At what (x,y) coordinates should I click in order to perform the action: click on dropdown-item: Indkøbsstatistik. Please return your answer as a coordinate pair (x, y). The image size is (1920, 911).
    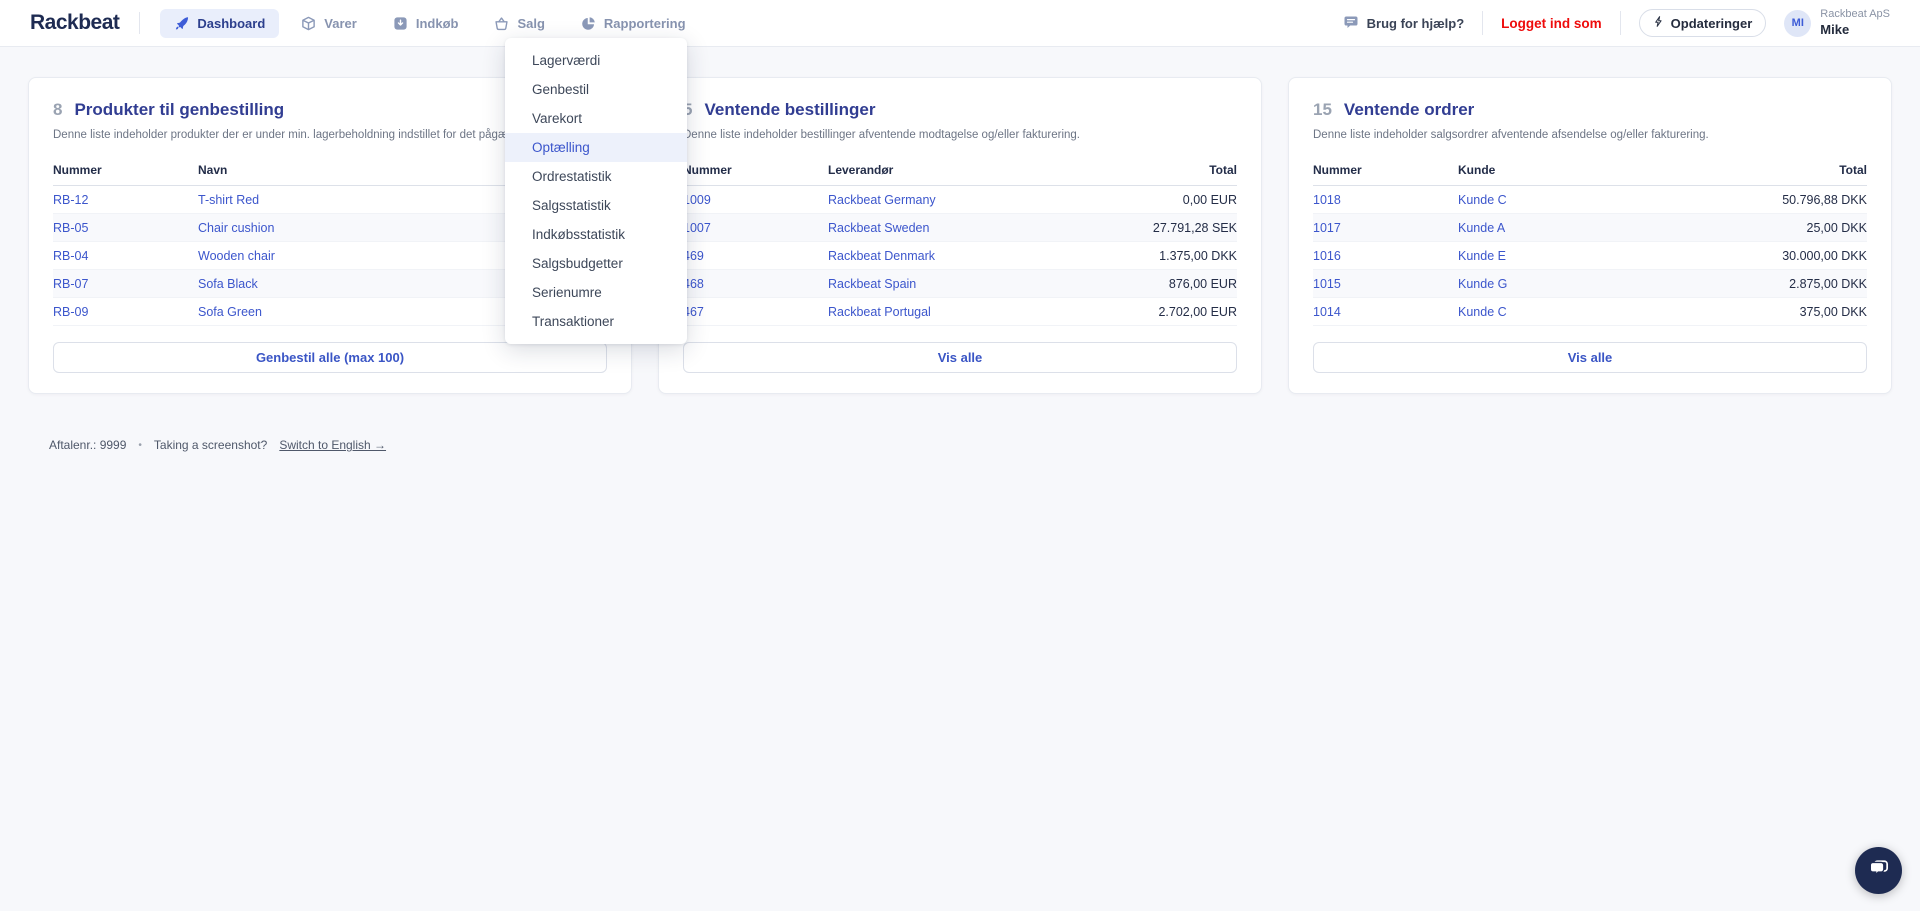
    Looking at the image, I should click on (596, 234).